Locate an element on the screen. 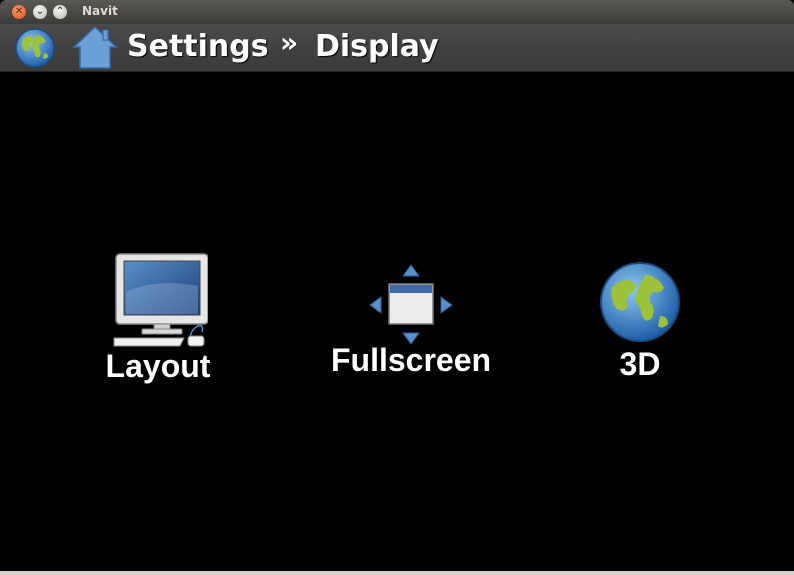 This screenshot has height=575, width=794. 3d-item: 3D is located at coordinates (640, 322).